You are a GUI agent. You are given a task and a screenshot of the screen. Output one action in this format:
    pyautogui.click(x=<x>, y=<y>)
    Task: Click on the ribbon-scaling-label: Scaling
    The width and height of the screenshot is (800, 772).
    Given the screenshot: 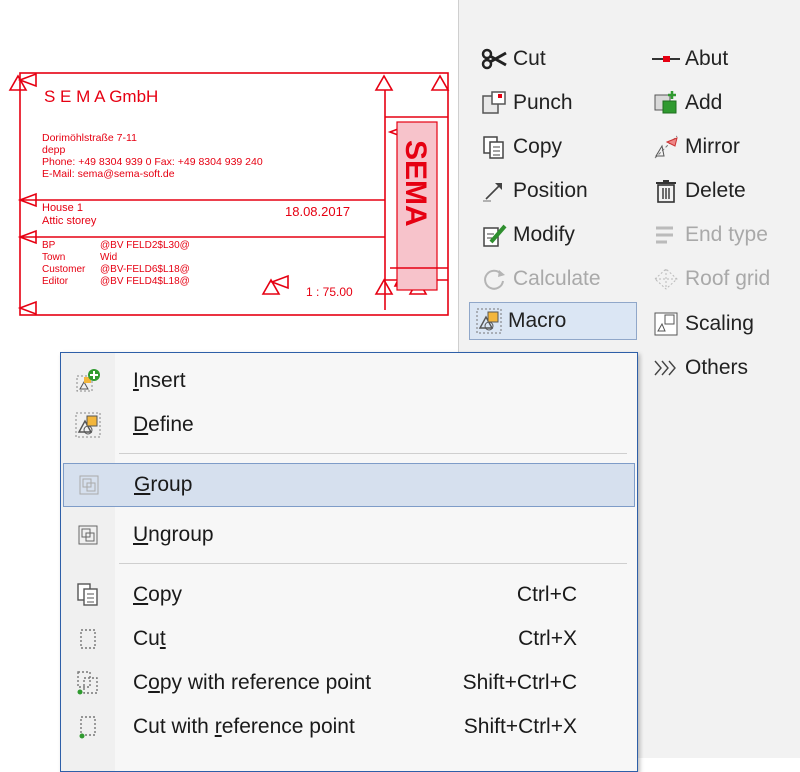 What is the action you would take?
    pyautogui.click(x=719, y=323)
    